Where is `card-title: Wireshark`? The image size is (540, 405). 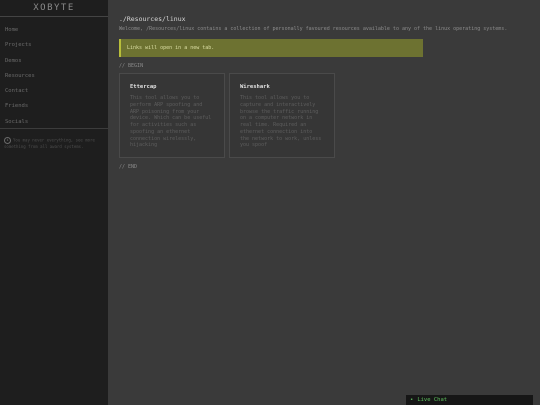 card-title: Wireshark is located at coordinates (255, 87).